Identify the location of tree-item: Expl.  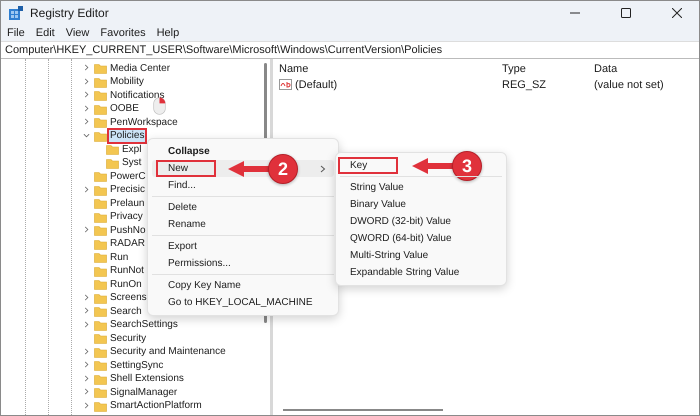
(131, 150).